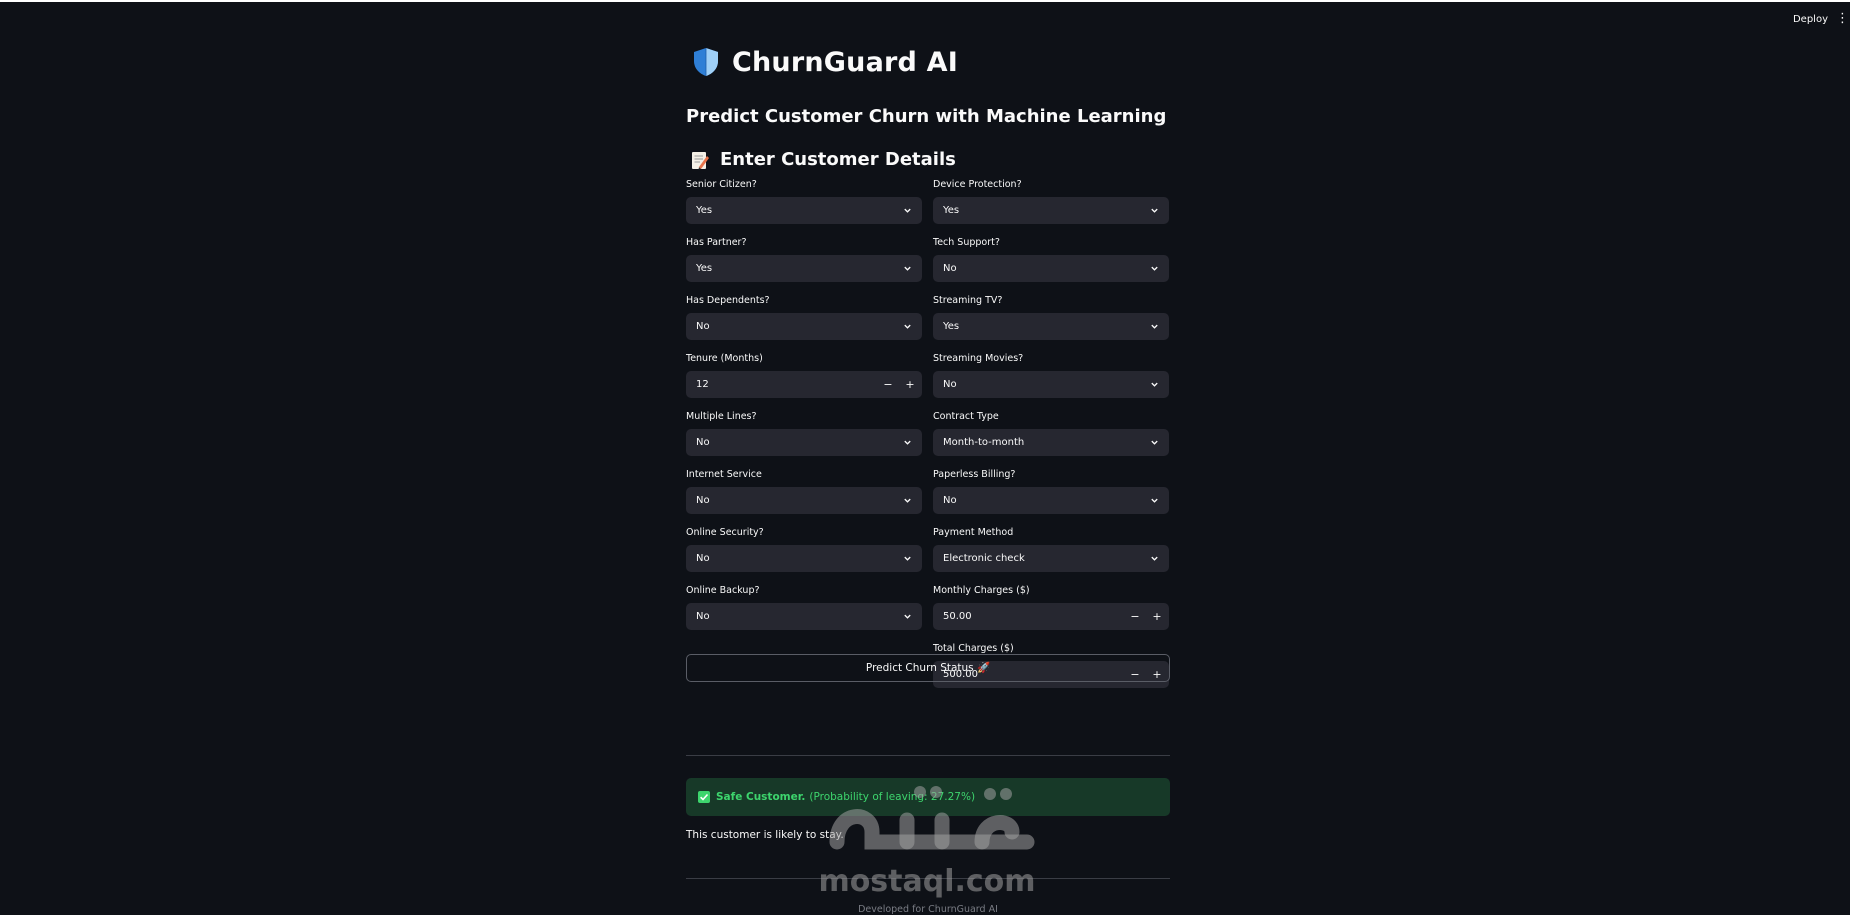 The height and width of the screenshot is (915, 1850). Describe the element at coordinates (838, 159) in the screenshot. I see `section-title: Enter Customer Details` at that location.